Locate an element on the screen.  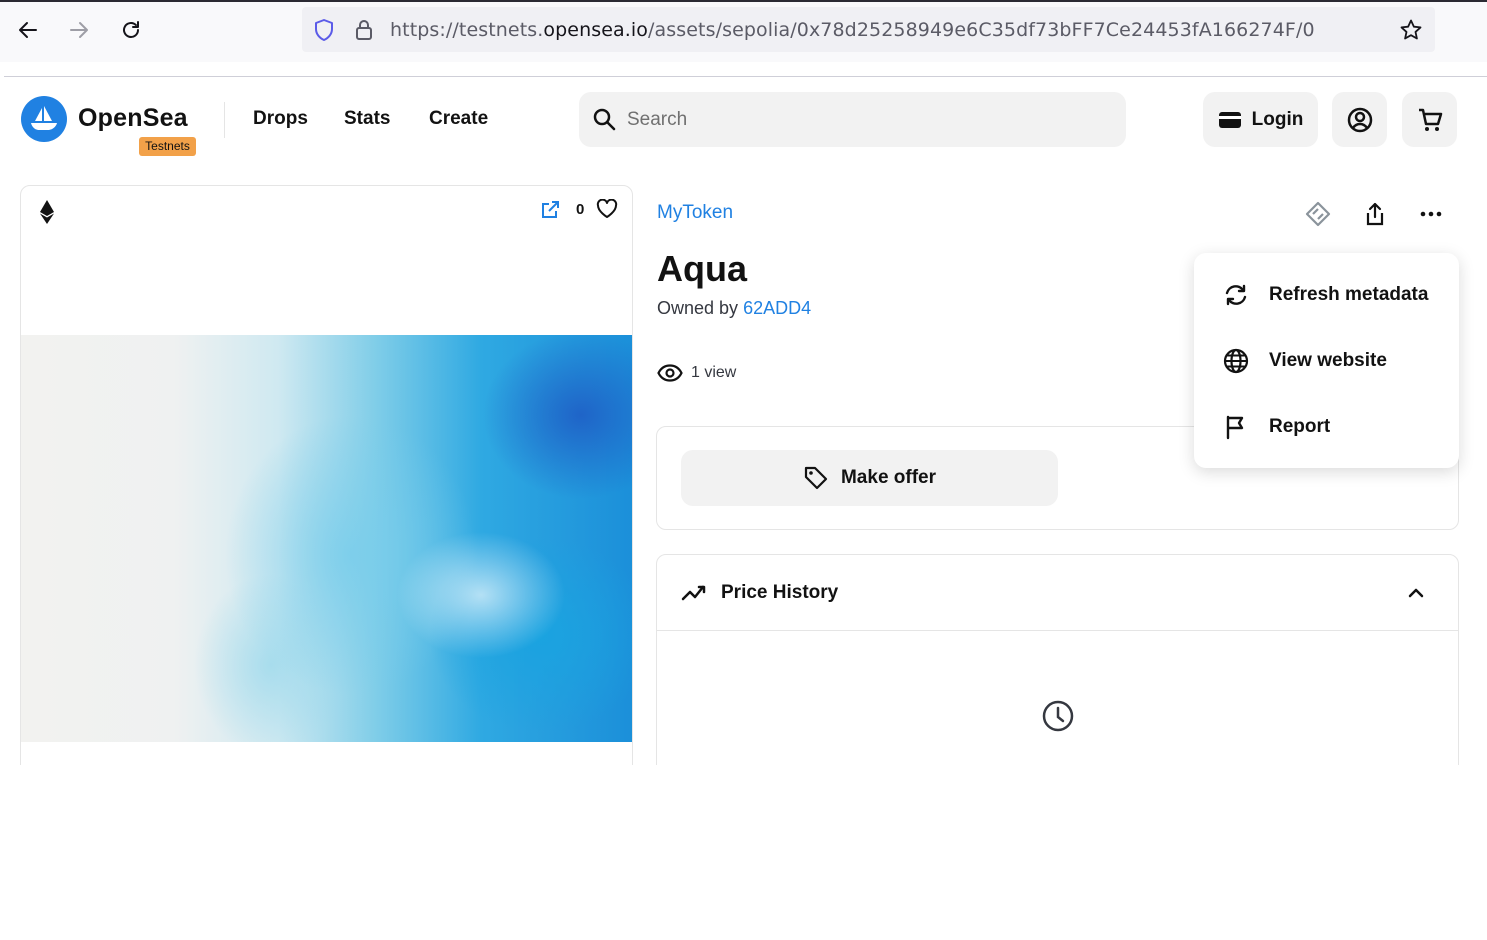
more-options-menu: Refresh metadata View website Report is located at coordinates (1326, 360).